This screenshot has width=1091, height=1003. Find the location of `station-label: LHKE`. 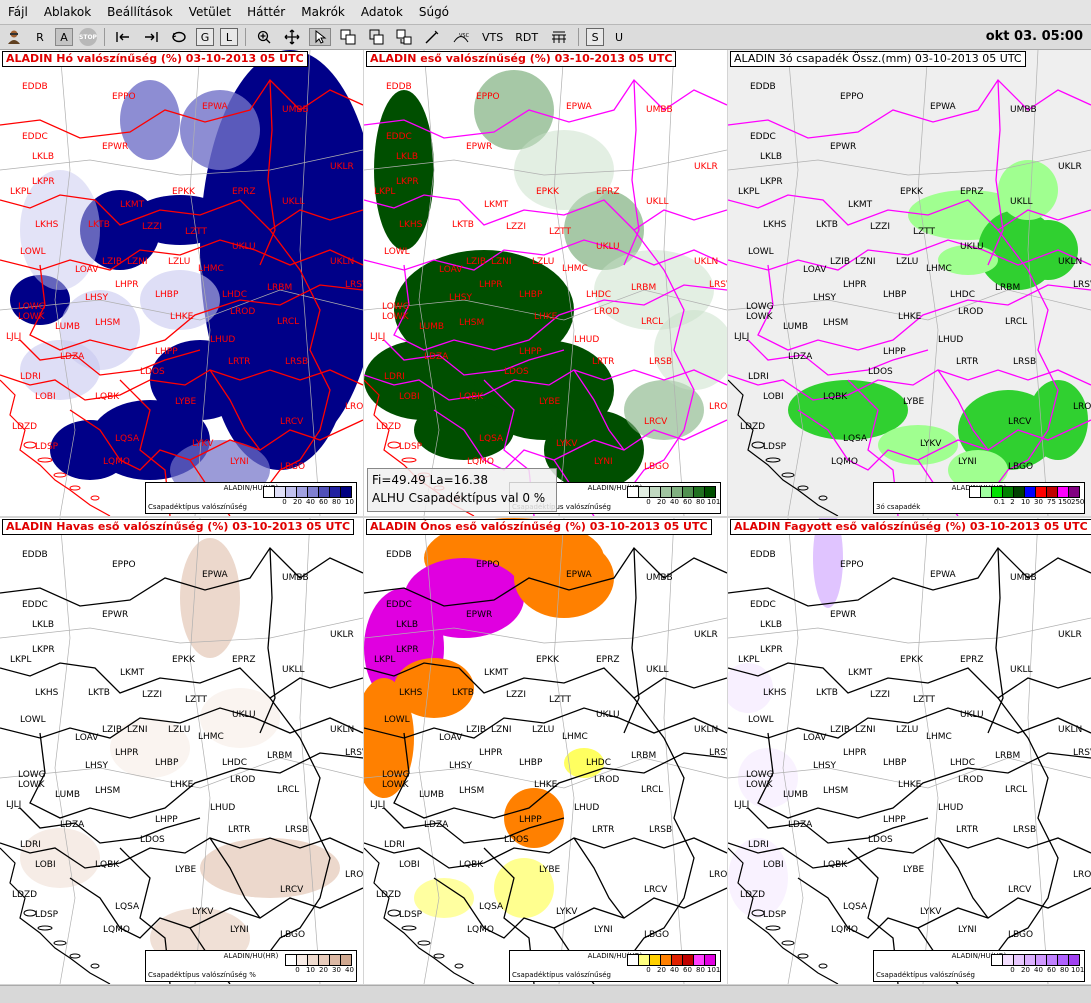

station-label: LHKE is located at coordinates (182, 785).